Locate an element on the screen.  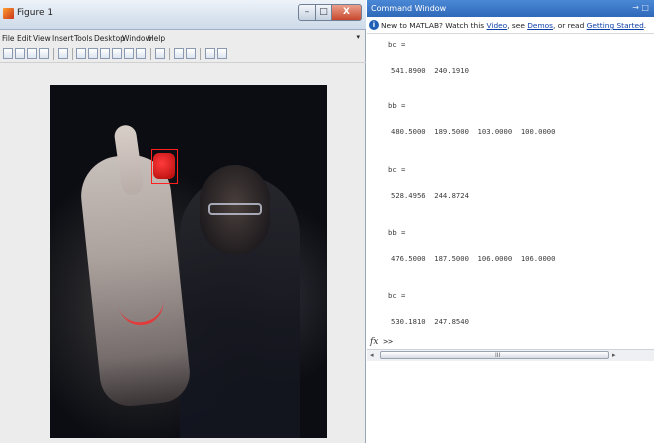
menu-overflow-icon: ▾ is located at coordinates (358, 37).